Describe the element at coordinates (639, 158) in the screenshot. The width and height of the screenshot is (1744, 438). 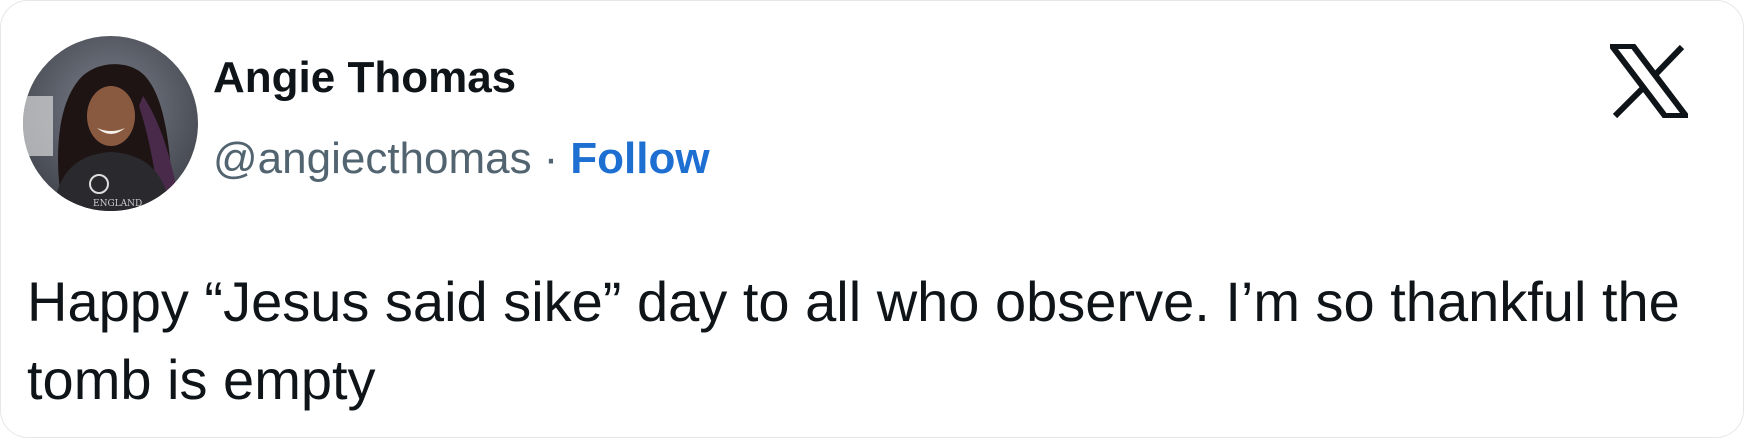
I see `follow-button: Follow` at that location.